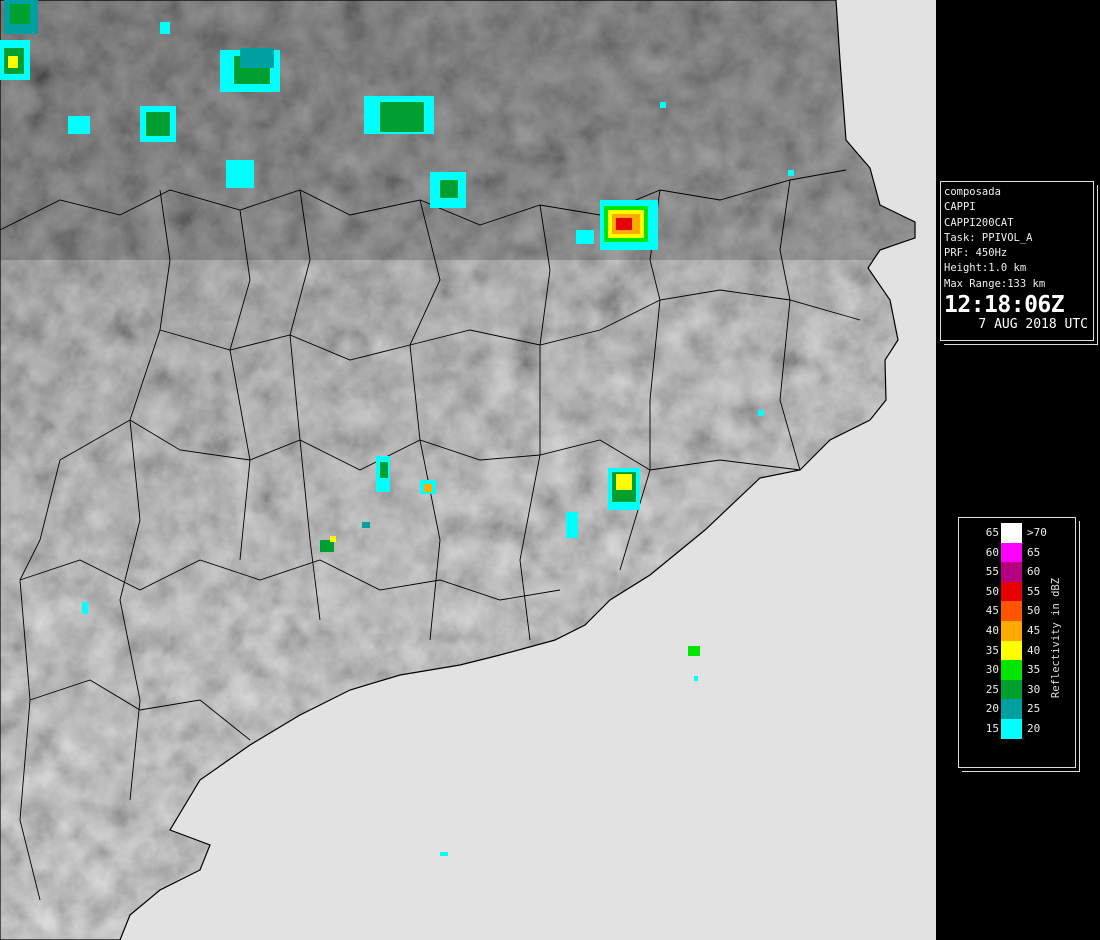 The width and height of the screenshot is (1100, 940). What do you see at coordinates (1034, 689) in the screenshot?
I see `legend-high-value: 30` at bounding box center [1034, 689].